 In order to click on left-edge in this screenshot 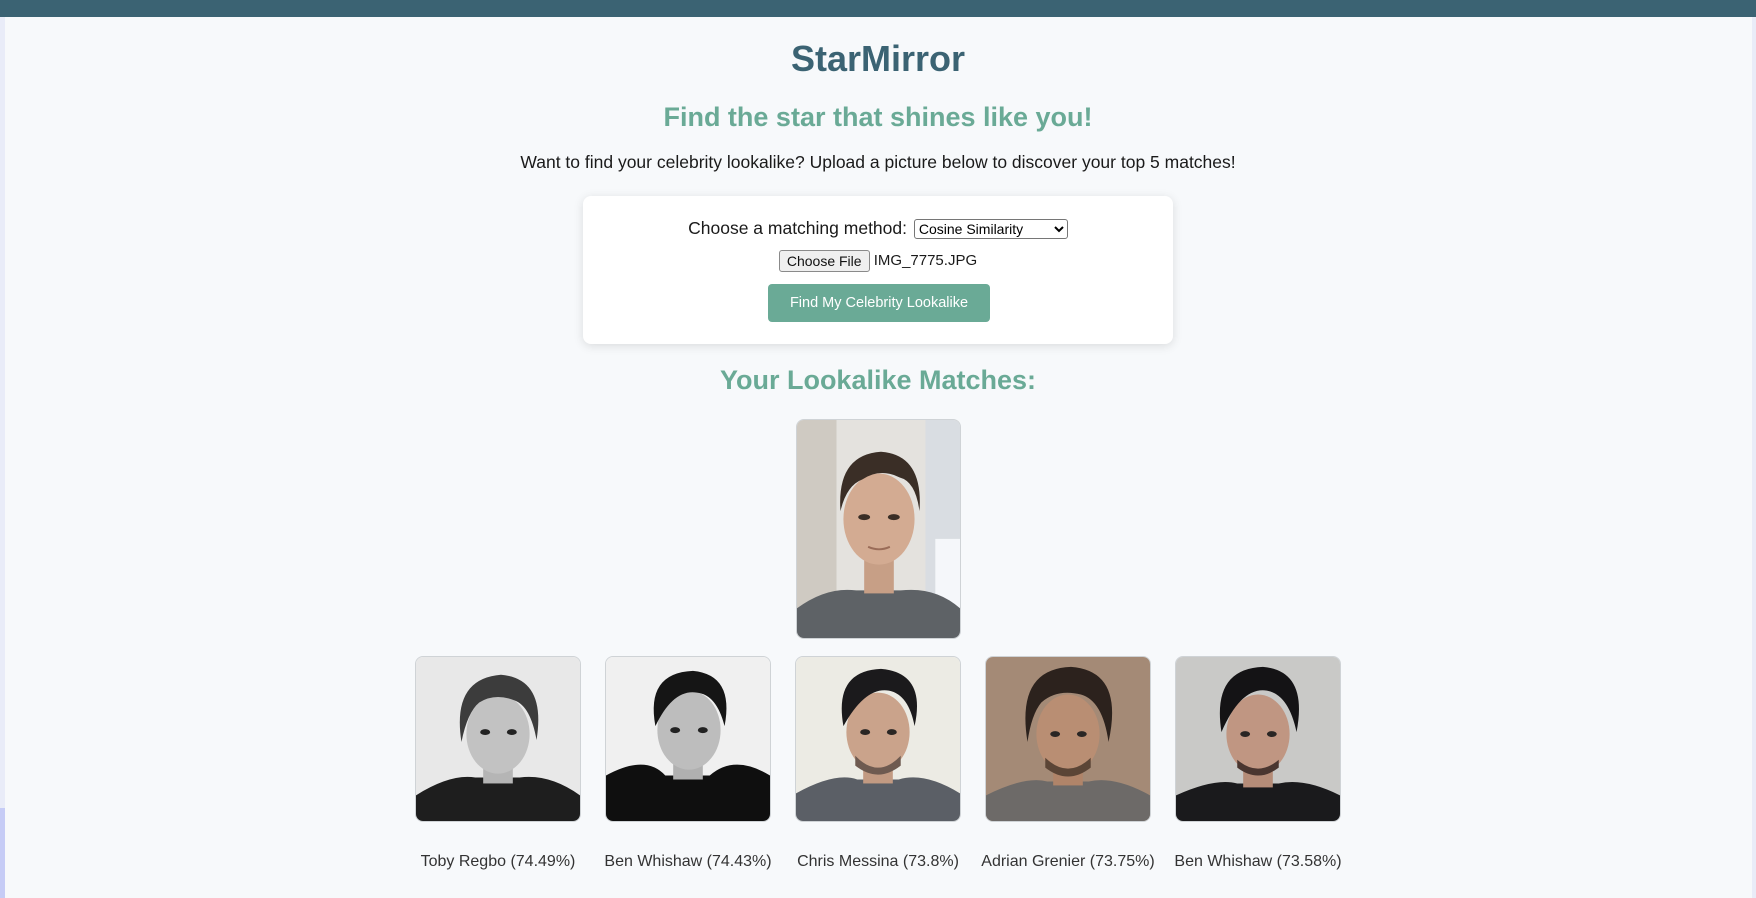, I will do `click(2, 457)`.